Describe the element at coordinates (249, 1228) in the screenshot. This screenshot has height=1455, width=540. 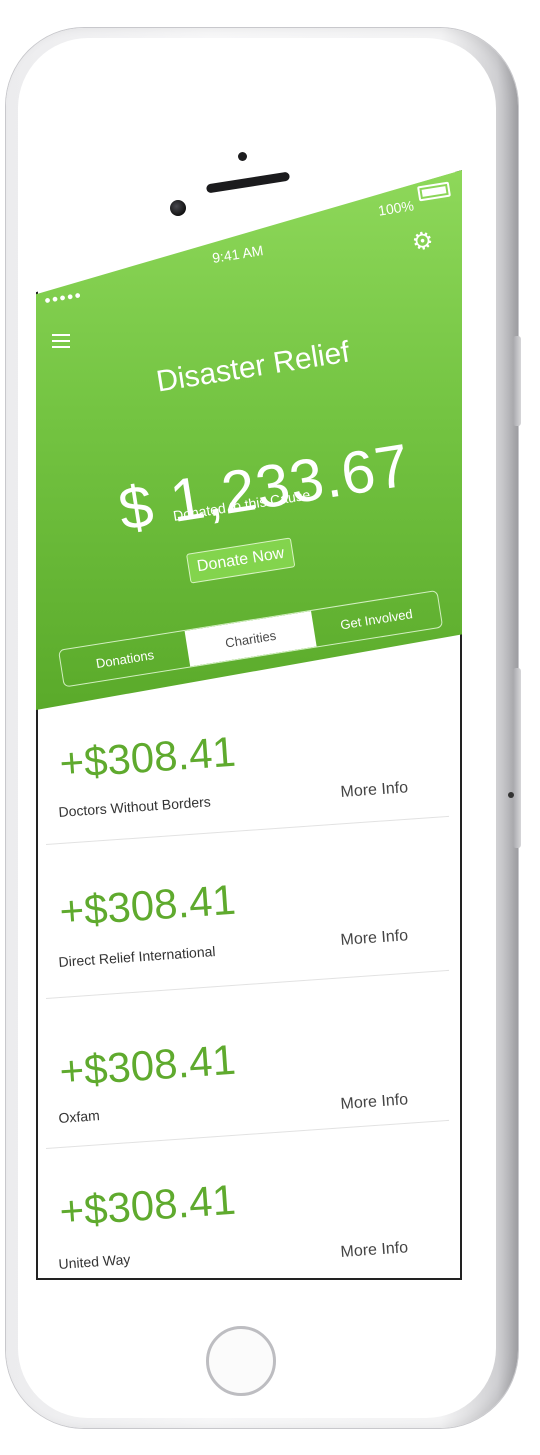
I see `list-item: +$308.41 United Way More Info` at that location.